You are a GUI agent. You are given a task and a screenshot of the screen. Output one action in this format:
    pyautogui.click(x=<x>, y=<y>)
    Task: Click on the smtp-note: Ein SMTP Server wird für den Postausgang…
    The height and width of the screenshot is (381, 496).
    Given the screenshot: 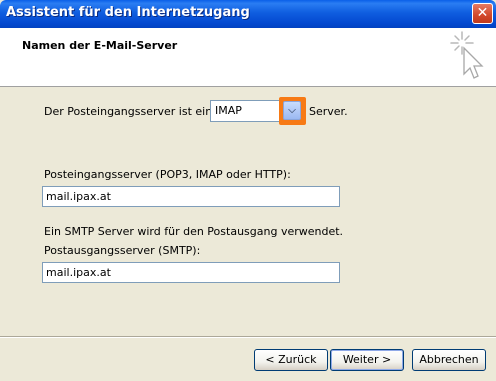 What is the action you would take?
    pyautogui.click(x=194, y=231)
    